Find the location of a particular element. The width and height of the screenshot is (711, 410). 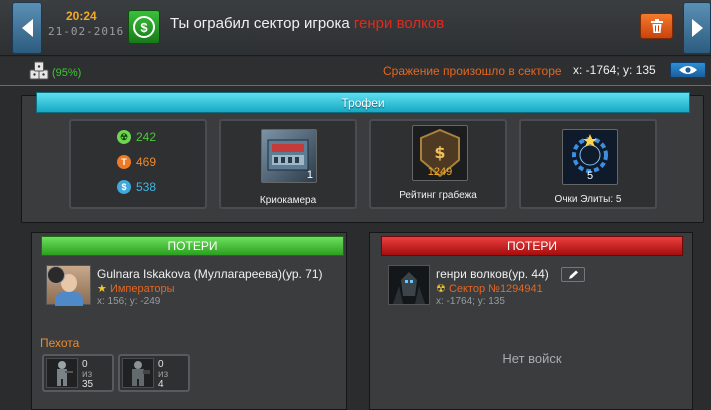

robbery-rating-label: Рейтинг грабежа is located at coordinates (438, 195).